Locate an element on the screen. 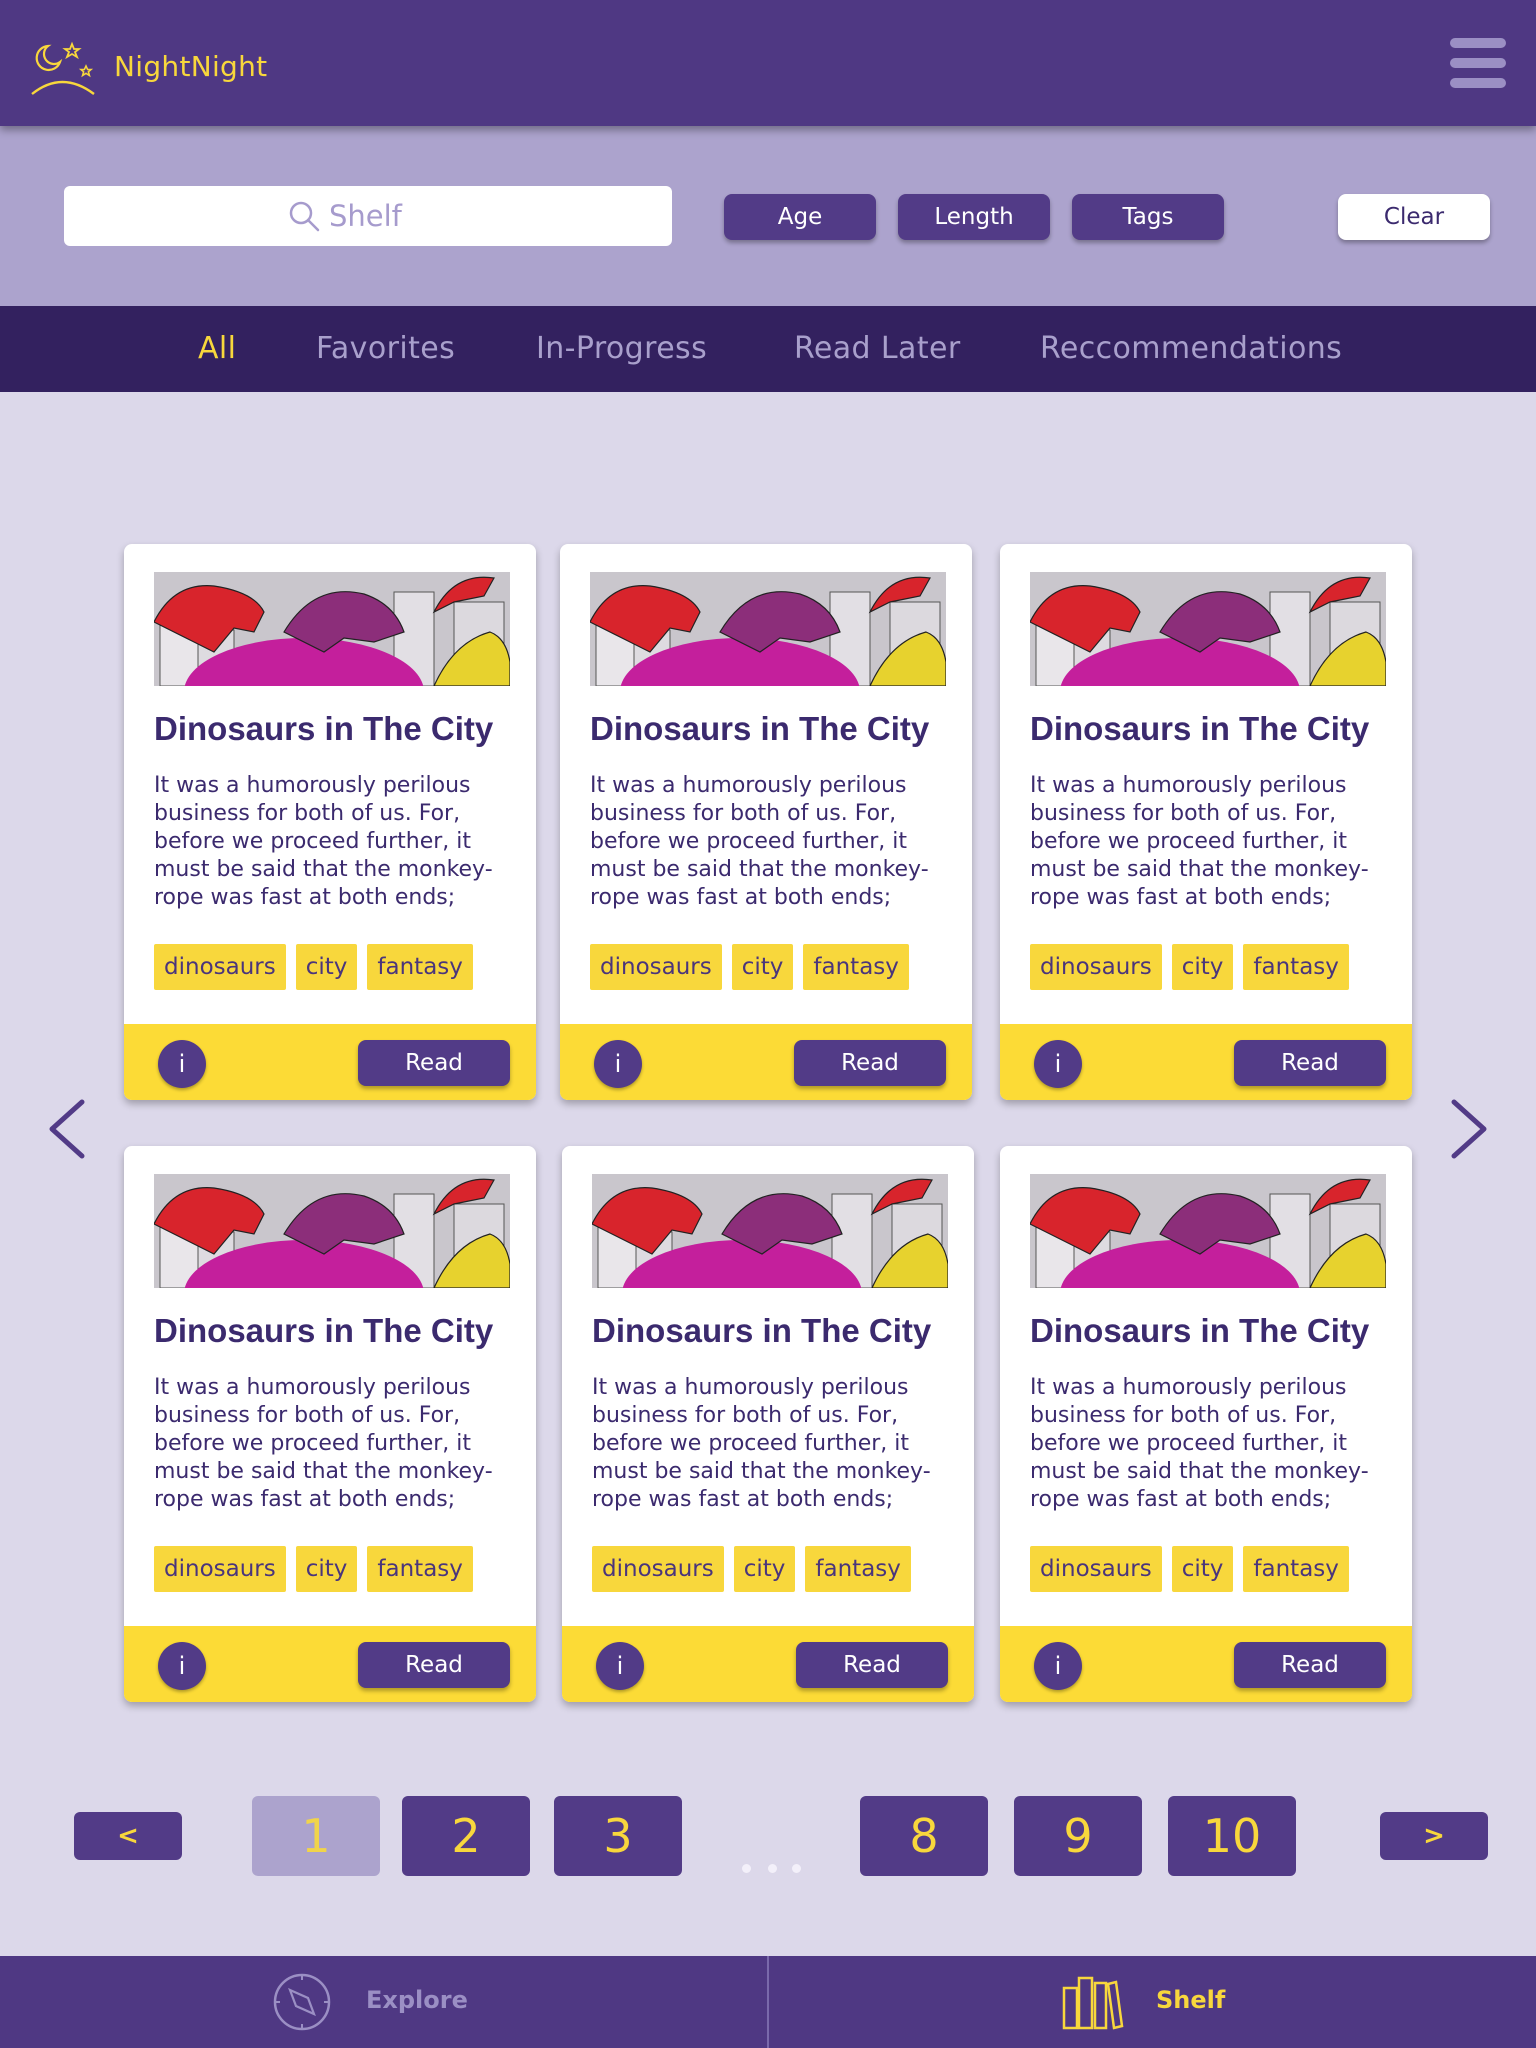  search-box is located at coordinates (368, 216).